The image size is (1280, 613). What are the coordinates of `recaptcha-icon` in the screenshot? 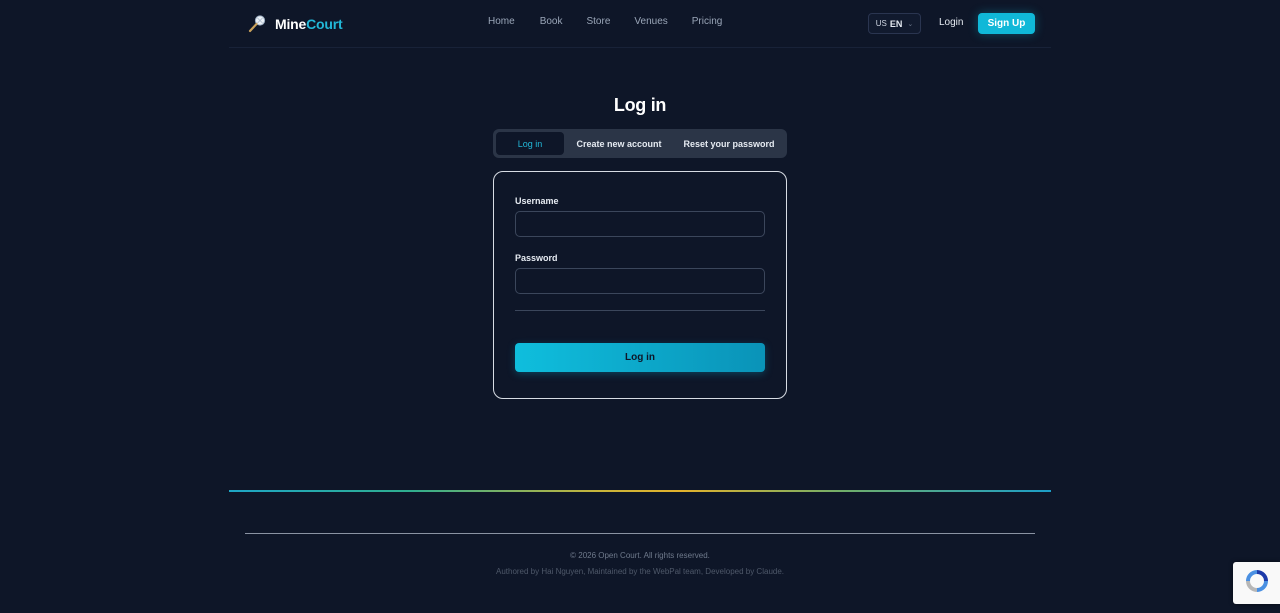 It's located at (1257, 583).